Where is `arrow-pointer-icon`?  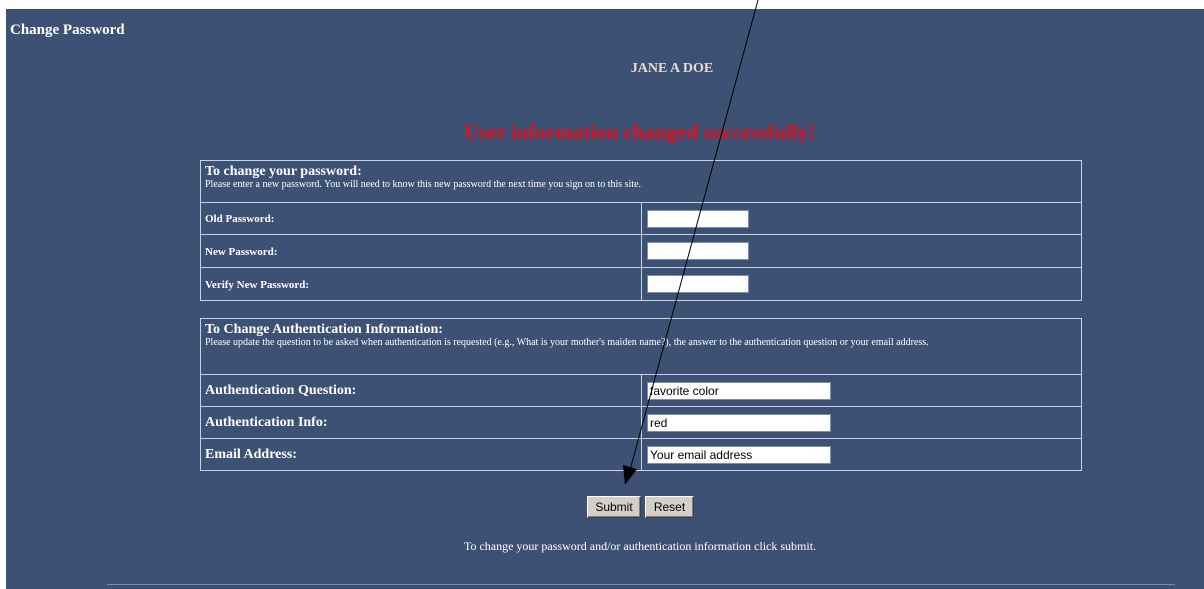
arrow-pointer-icon is located at coordinates (691, 242).